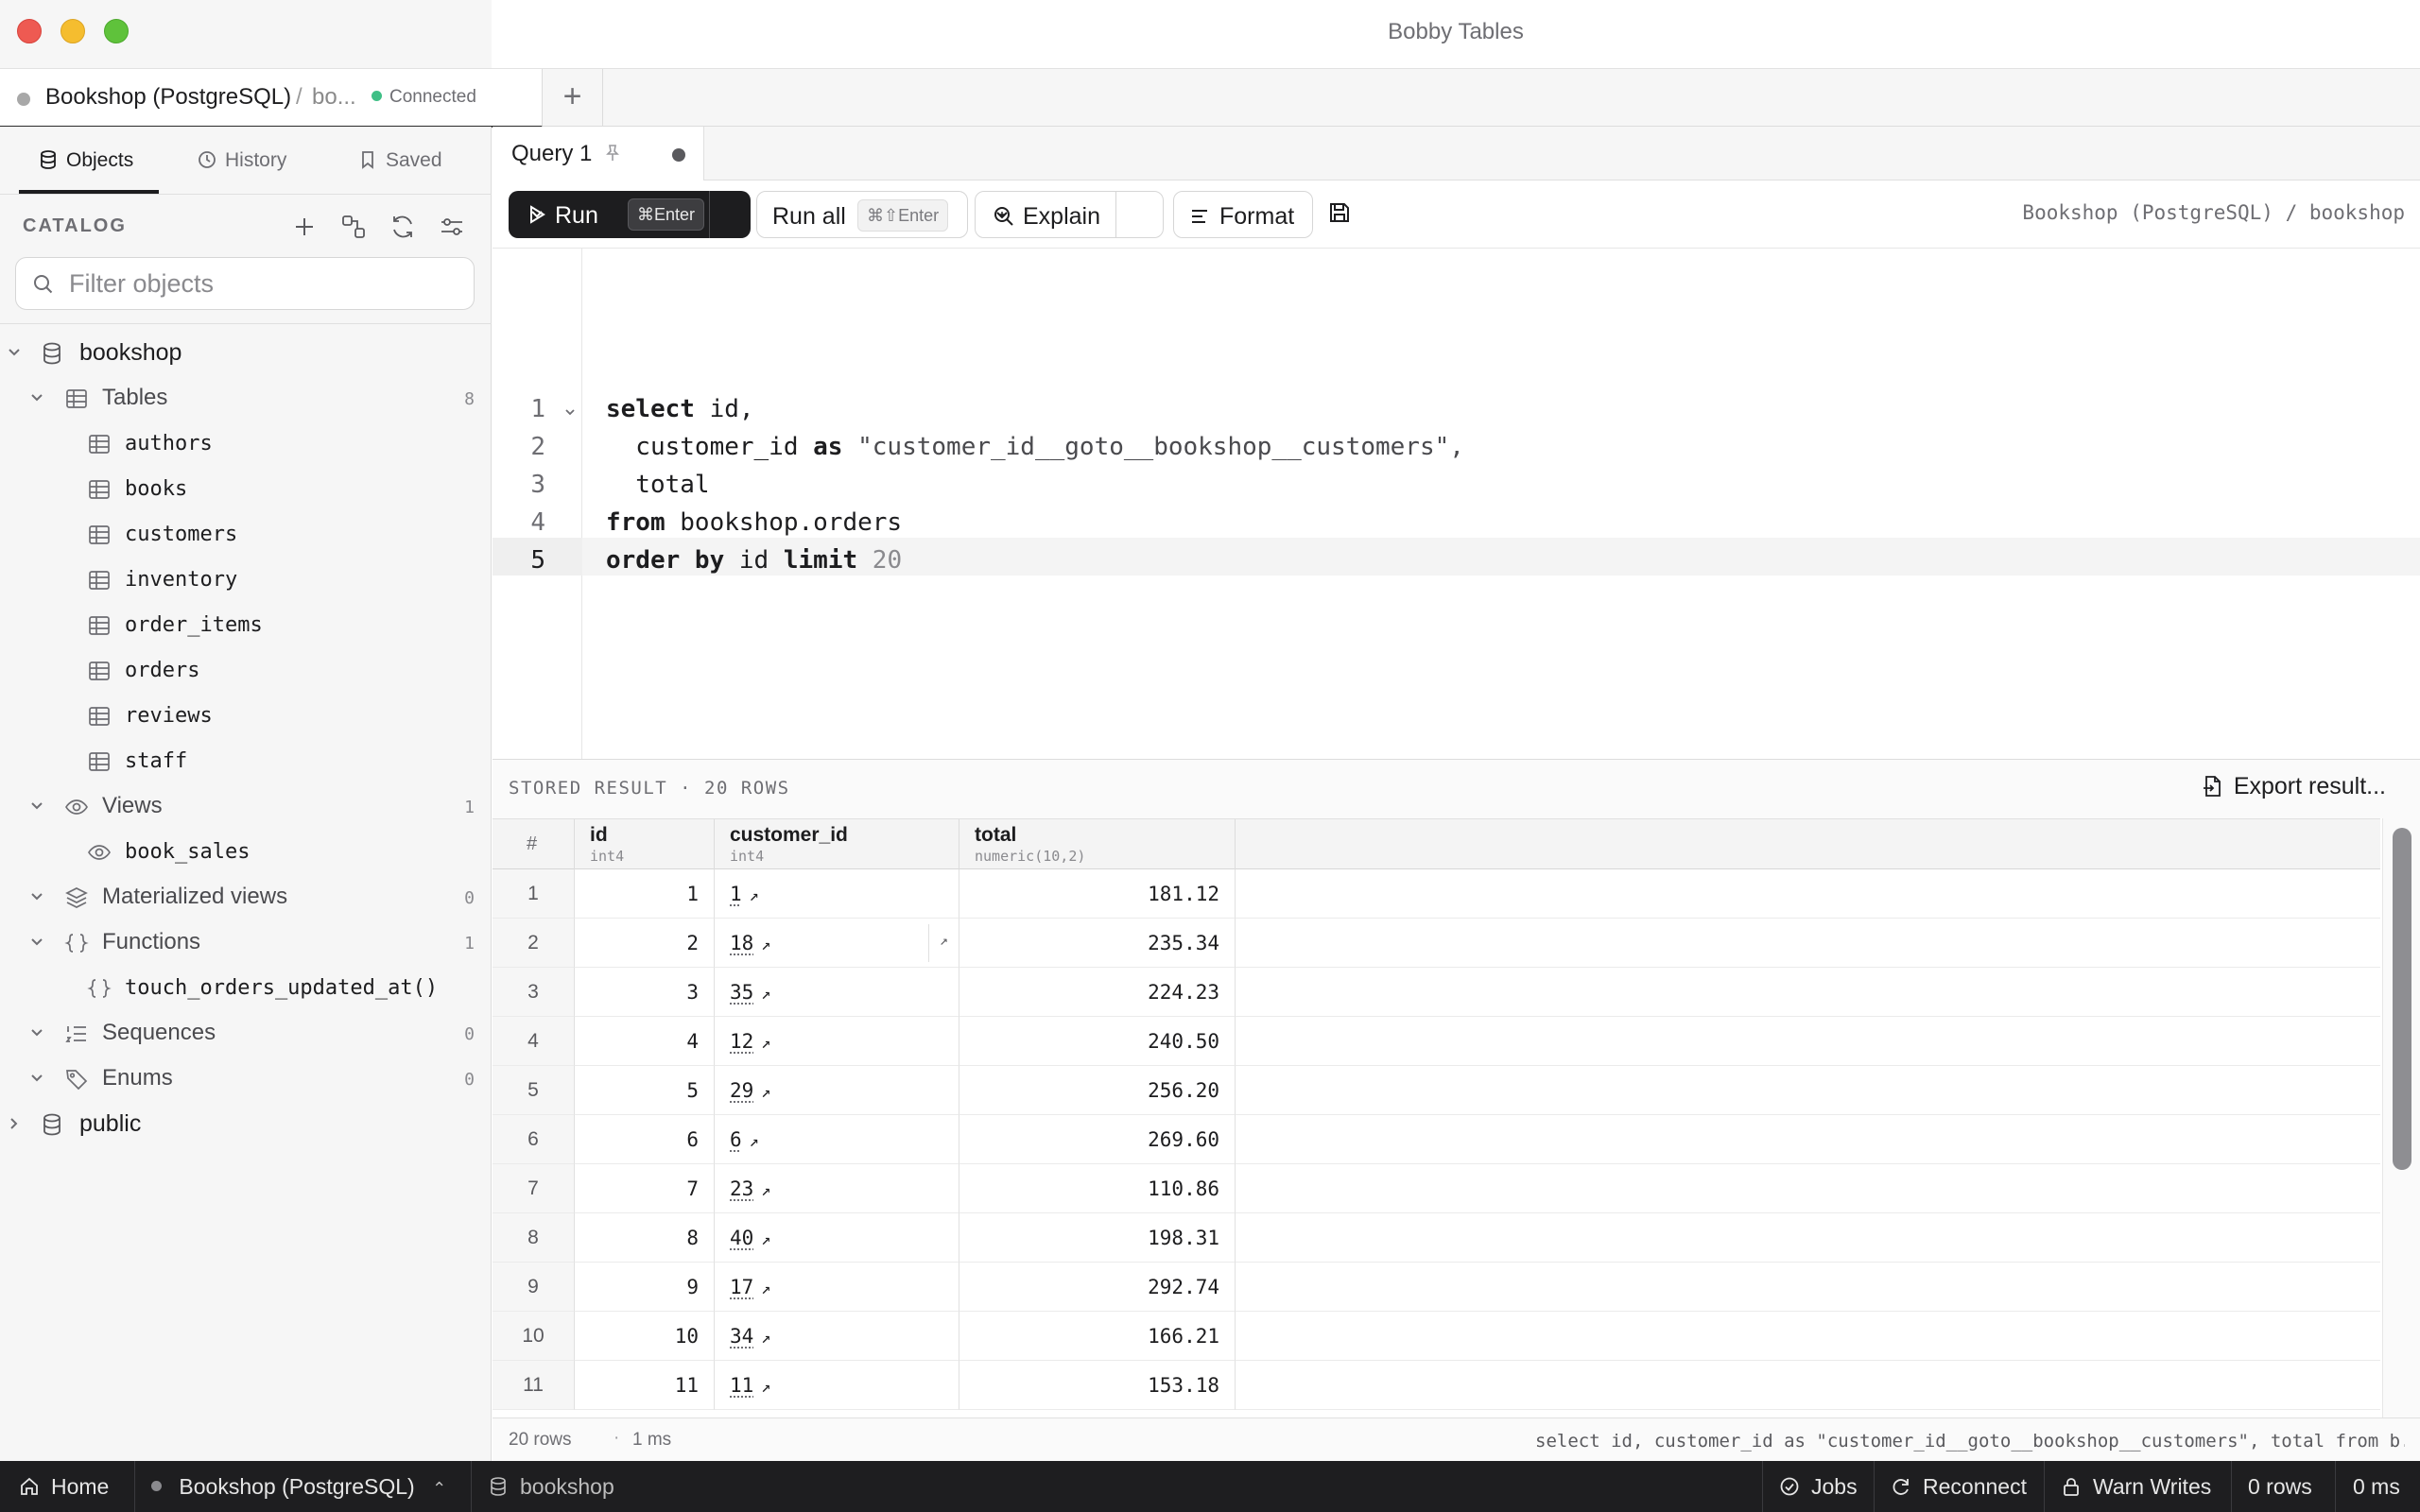  What do you see at coordinates (246, 671) in the screenshot?
I see `tree-item-table: orders` at bounding box center [246, 671].